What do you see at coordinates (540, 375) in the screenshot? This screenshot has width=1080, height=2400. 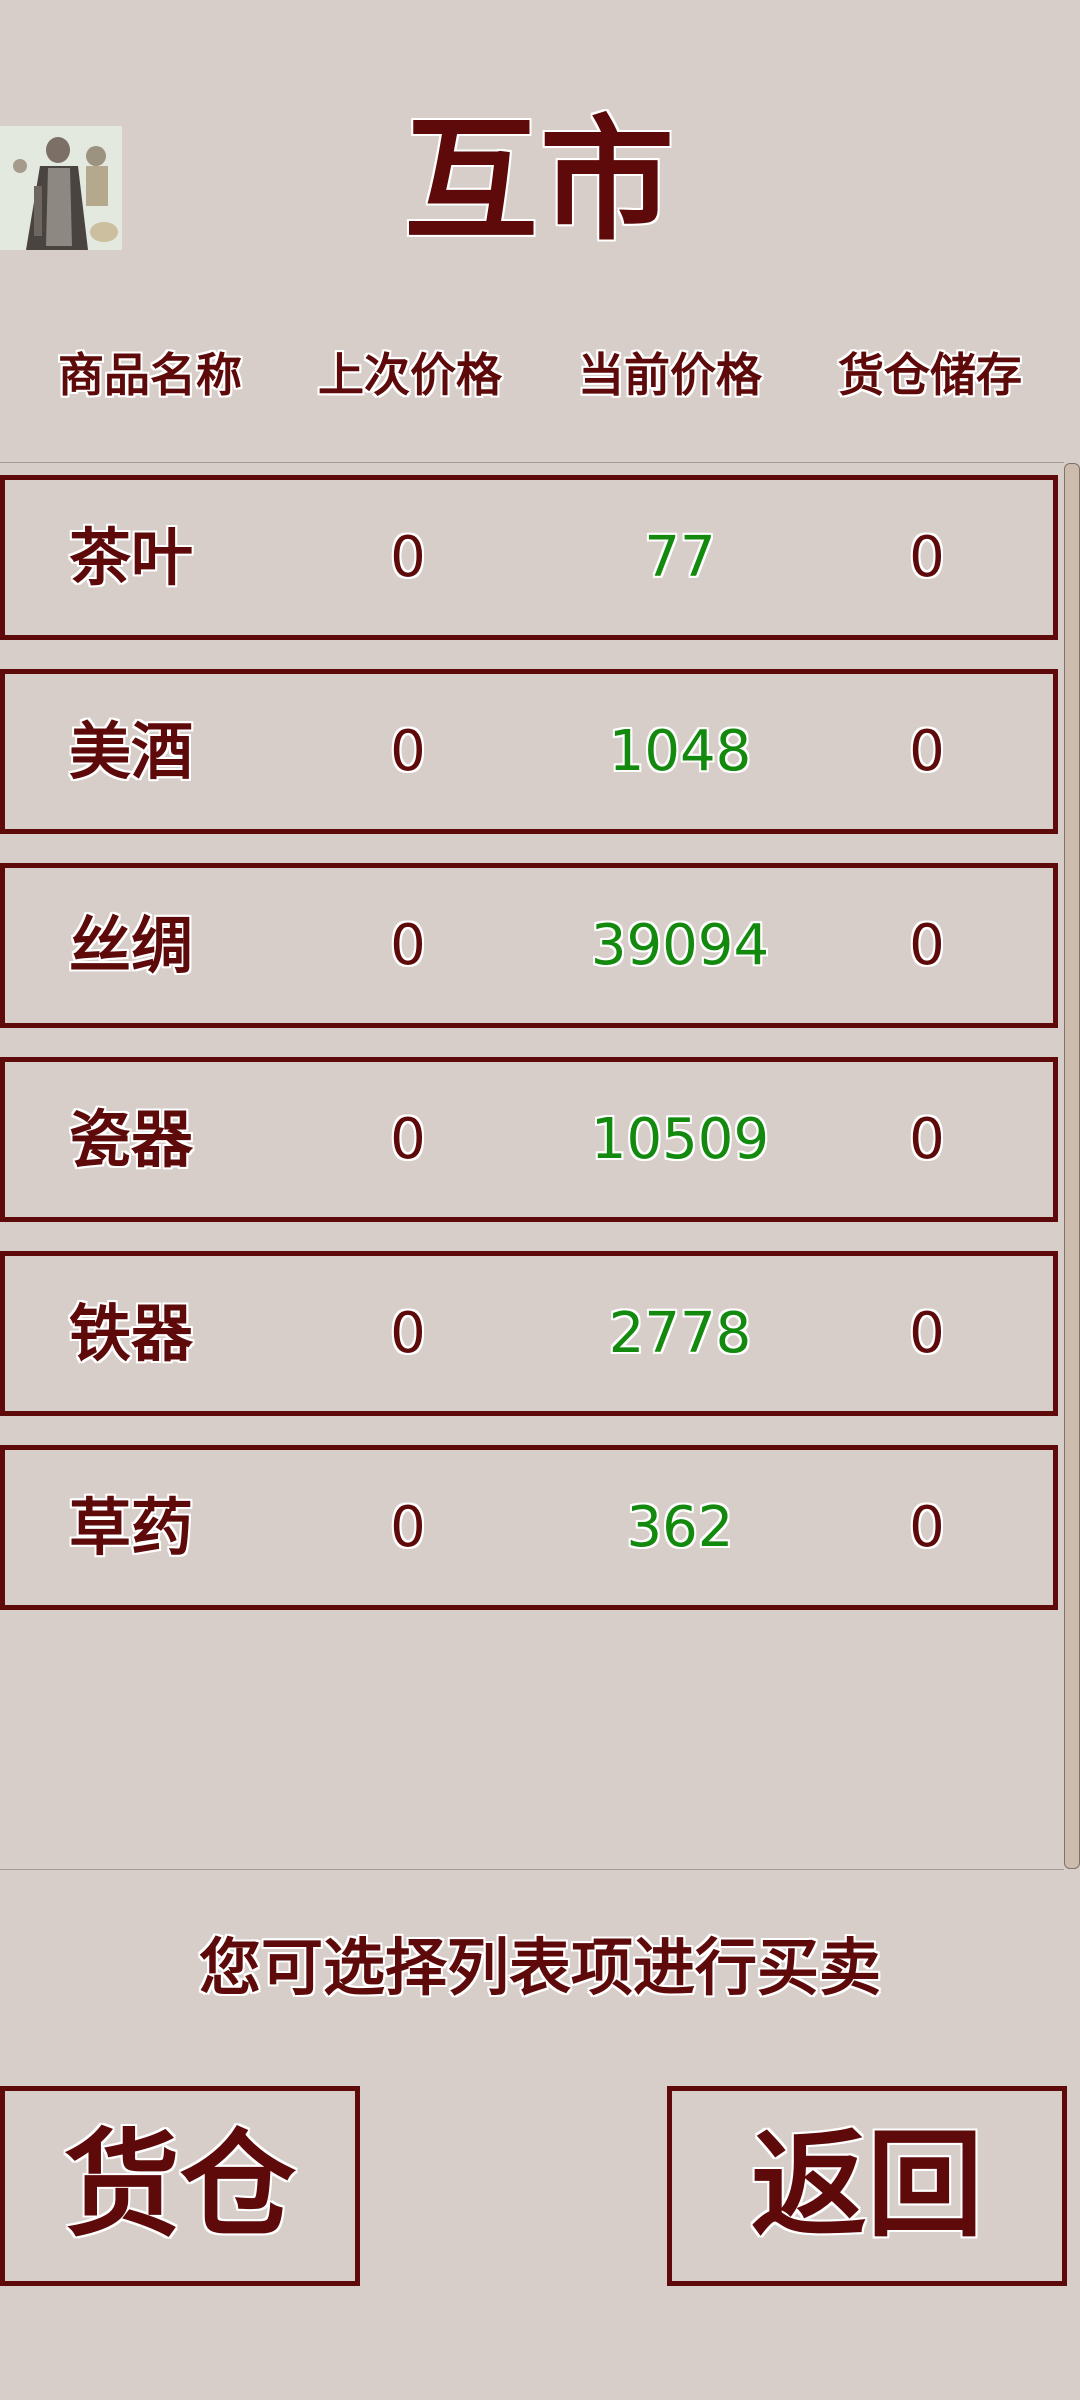 I see `column-headers: 商品名称 上次价格 当前价格 货仓储存` at bounding box center [540, 375].